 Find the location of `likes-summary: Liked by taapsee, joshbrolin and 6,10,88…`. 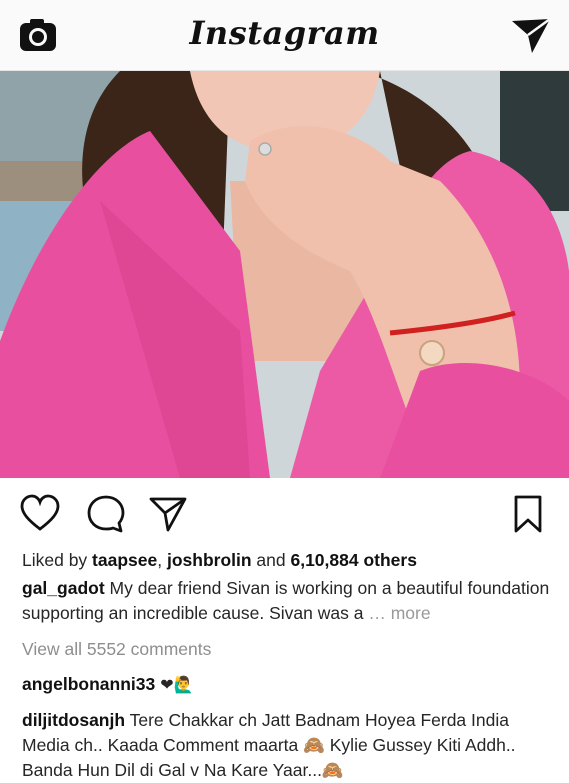

likes-summary: Liked by taapsee, joshbrolin and 6,10,88… is located at coordinates (287, 560).